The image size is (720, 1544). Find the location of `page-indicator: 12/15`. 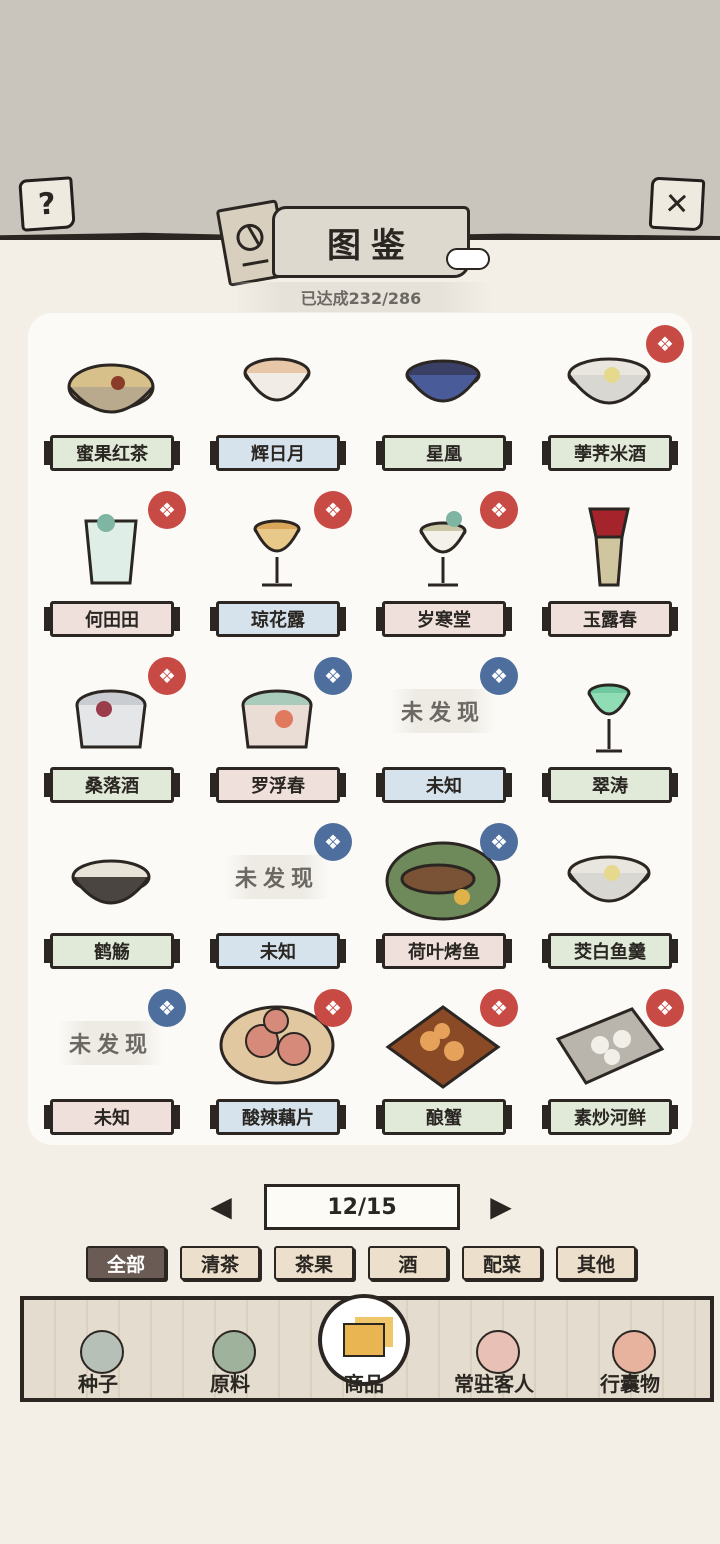

page-indicator: 12/15 is located at coordinates (362, 1207).